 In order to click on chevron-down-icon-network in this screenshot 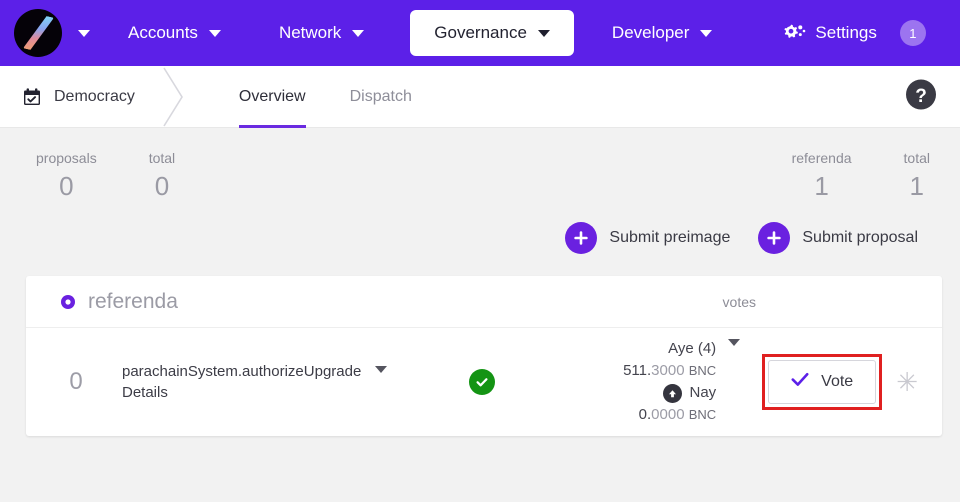, I will do `click(358, 33)`.